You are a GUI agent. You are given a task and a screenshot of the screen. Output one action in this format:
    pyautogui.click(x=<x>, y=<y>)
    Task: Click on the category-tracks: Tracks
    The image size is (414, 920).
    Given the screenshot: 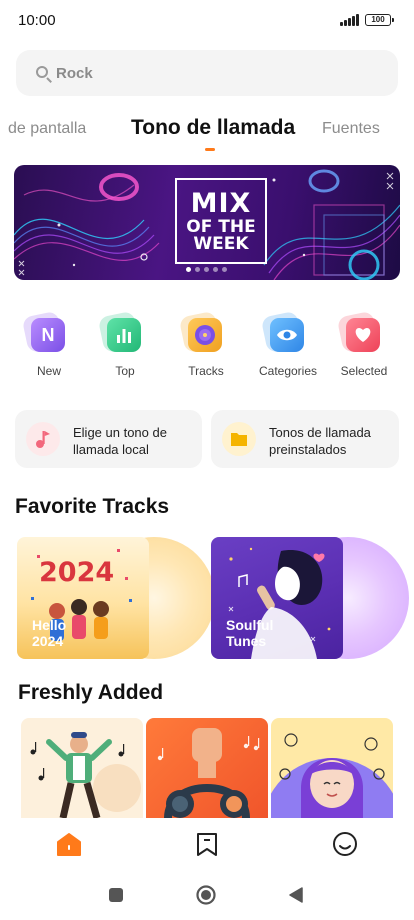 What is the action you would take?
    pyautogui.click(x=206, y=344)
    